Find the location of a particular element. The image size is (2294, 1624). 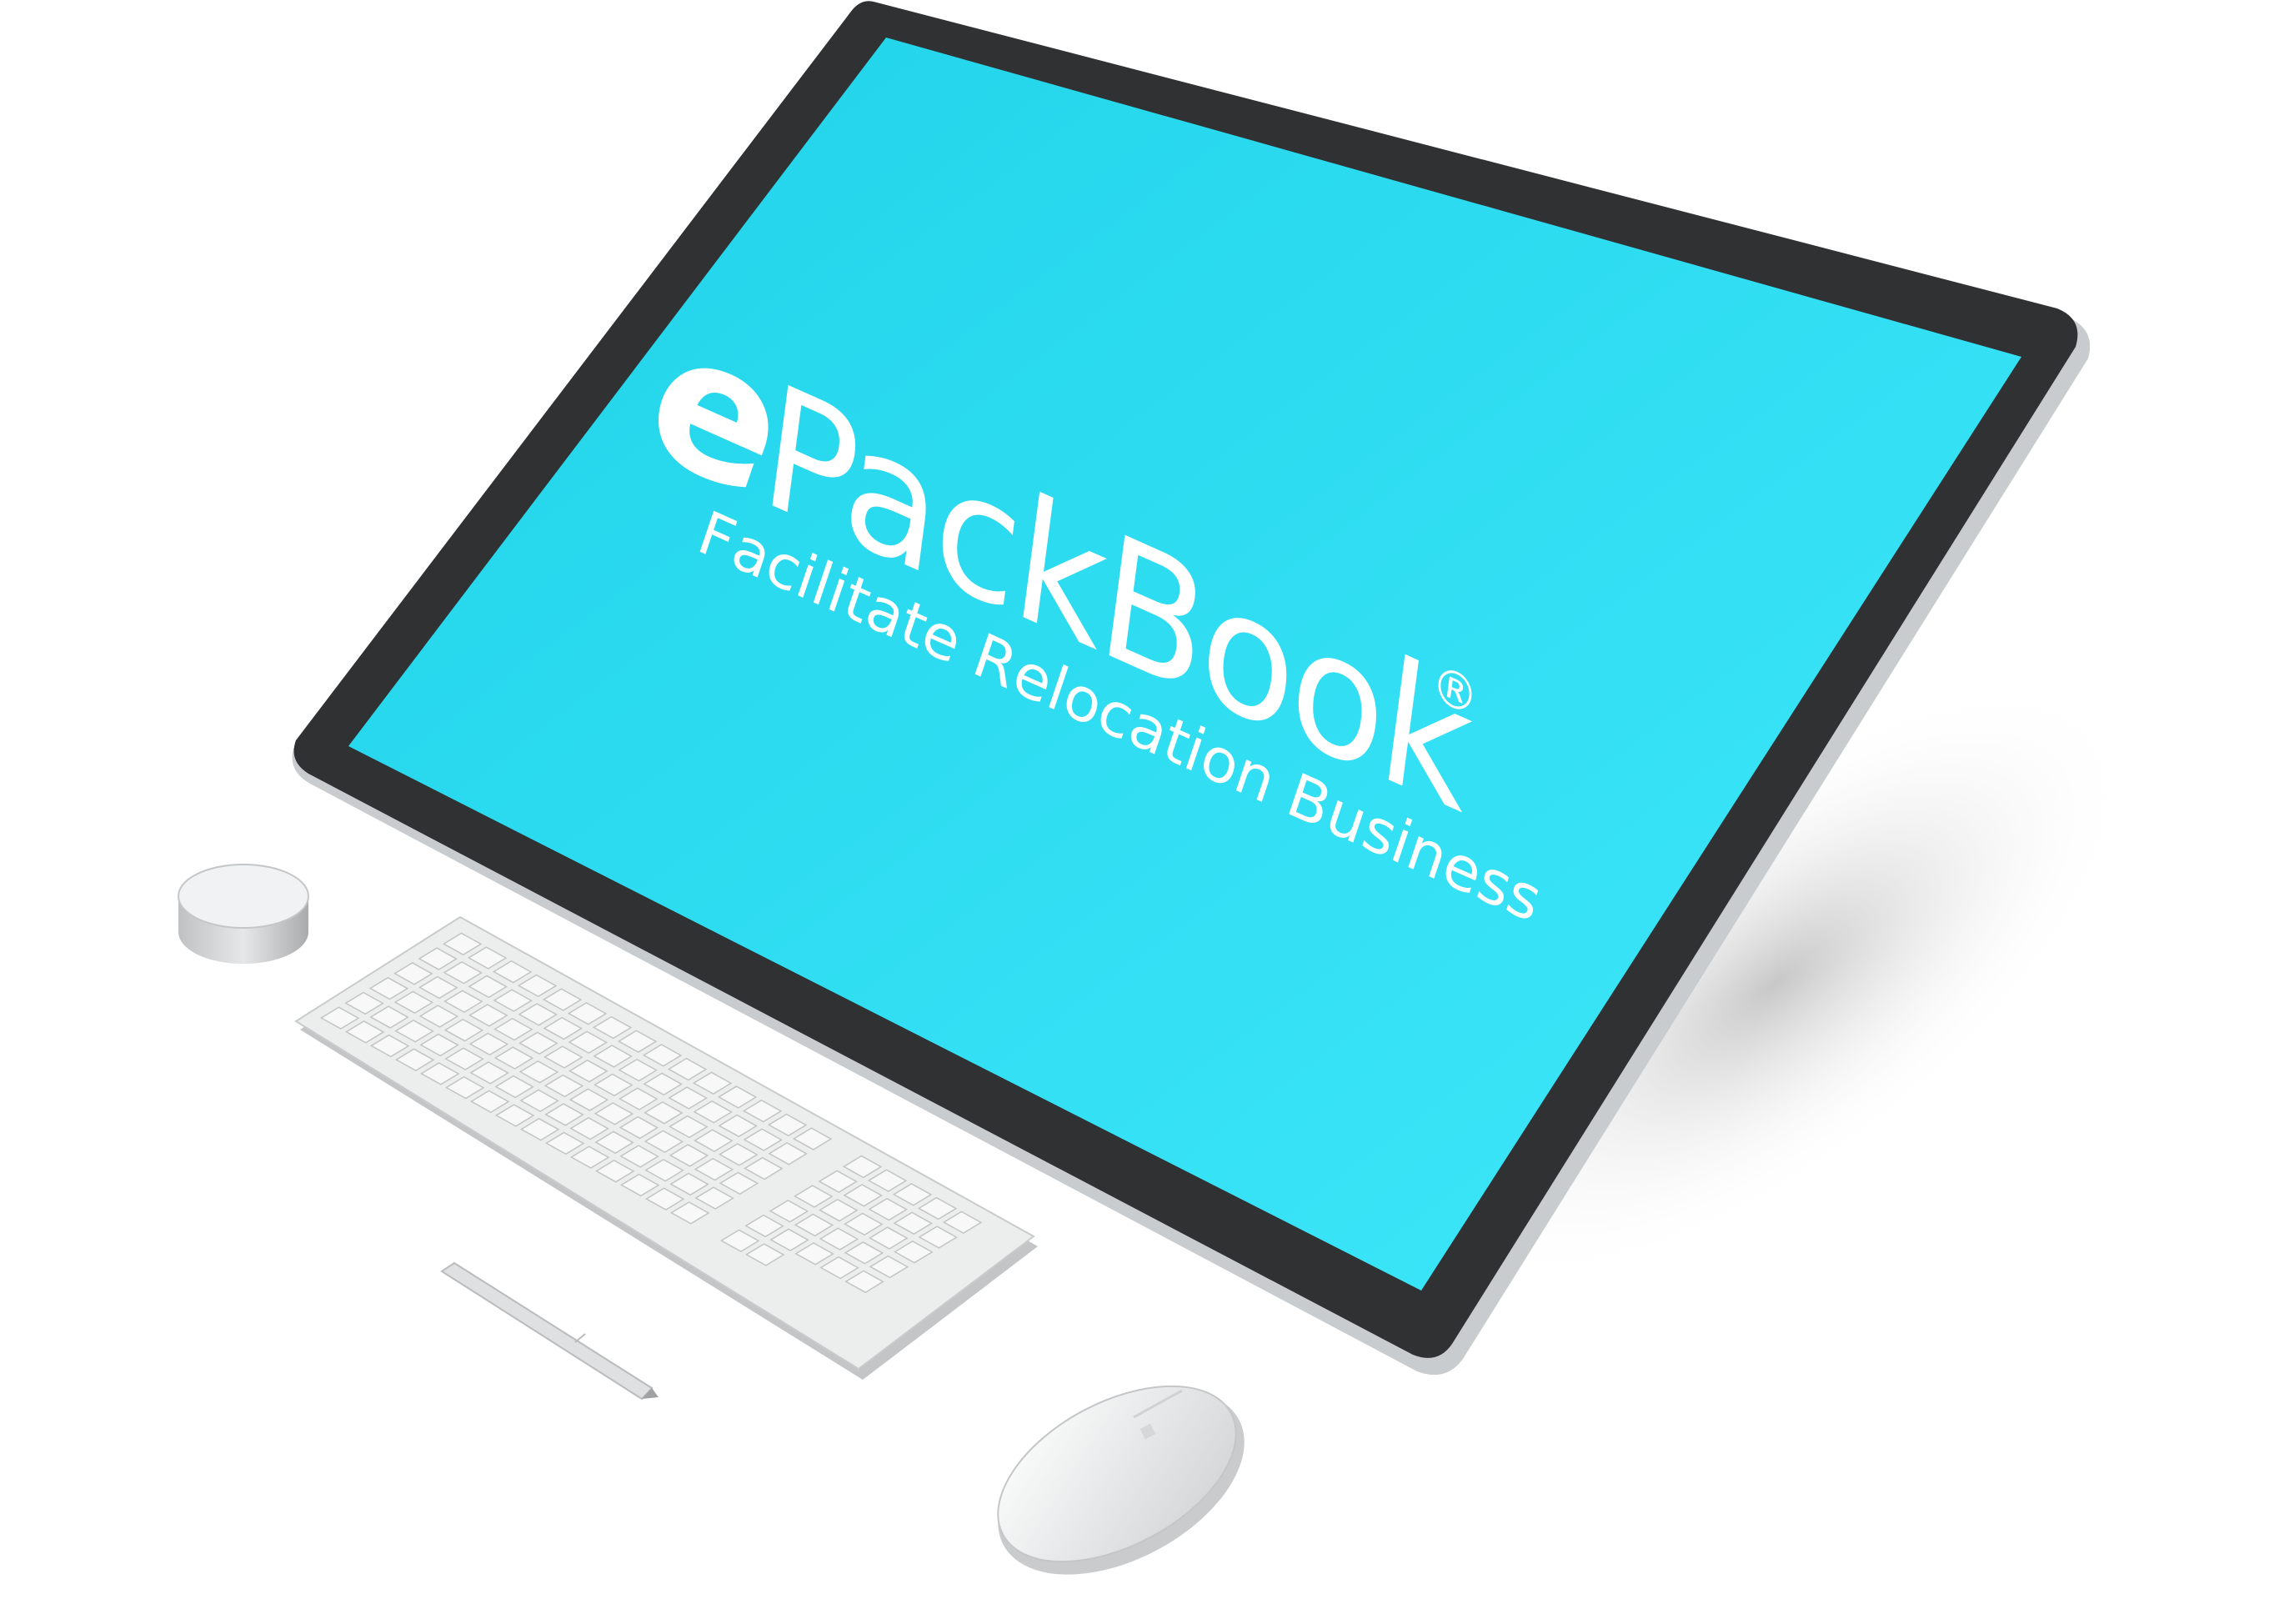

stylus-pen is located at coordinates (549, 1331).